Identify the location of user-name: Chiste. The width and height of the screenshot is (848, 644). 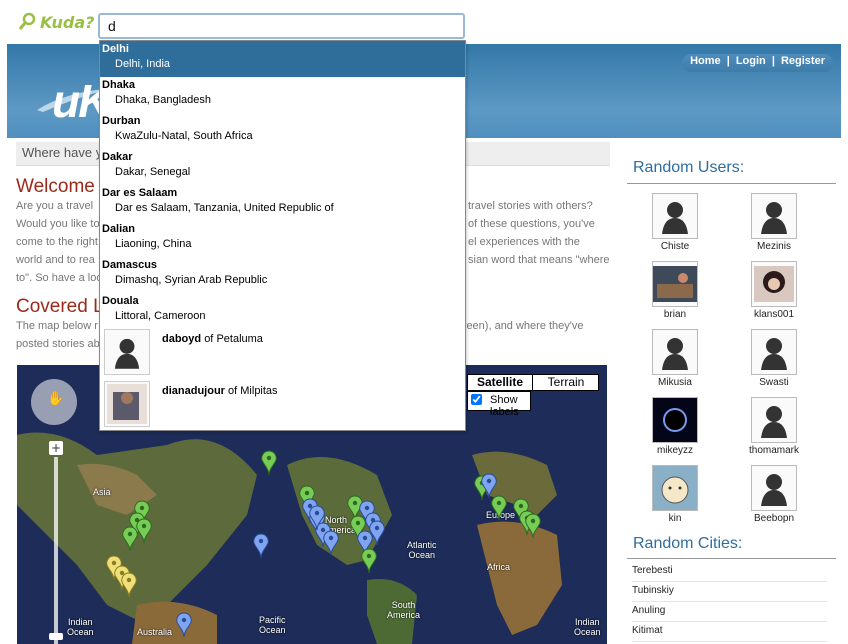
(675, 246).